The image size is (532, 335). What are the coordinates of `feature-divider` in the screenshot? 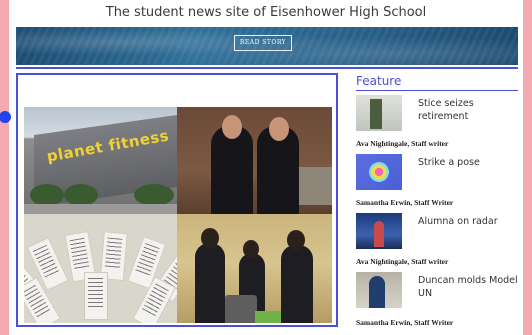 It's located at (437, 90).